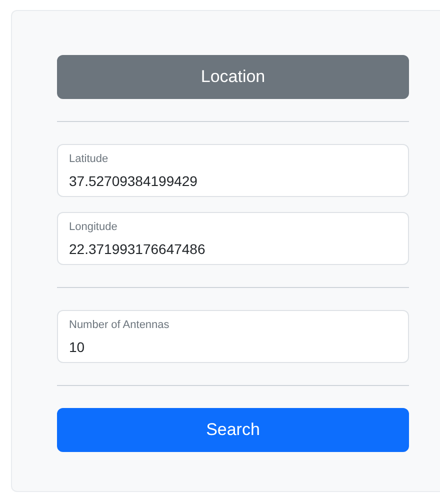 This screenshot has width=440, height=493. I want to click on search-button: Search, so click(233, 430).